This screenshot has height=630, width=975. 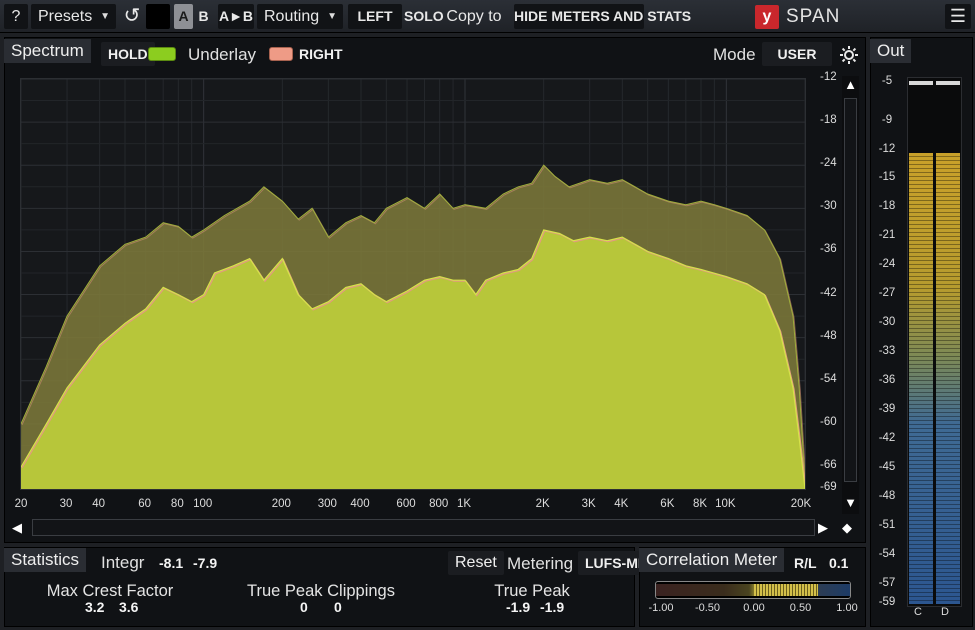 What do you see at coordinates (424, 16) in the screenshot?
I see `solo-button: SOLO` at bounding box center [424, 16].